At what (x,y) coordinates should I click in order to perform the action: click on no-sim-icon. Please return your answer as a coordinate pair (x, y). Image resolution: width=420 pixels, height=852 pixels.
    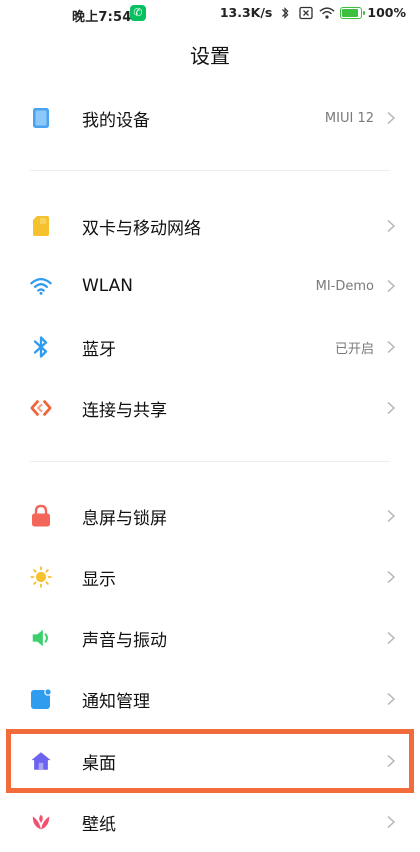
    Looking at the image, I should click on (306, 12).